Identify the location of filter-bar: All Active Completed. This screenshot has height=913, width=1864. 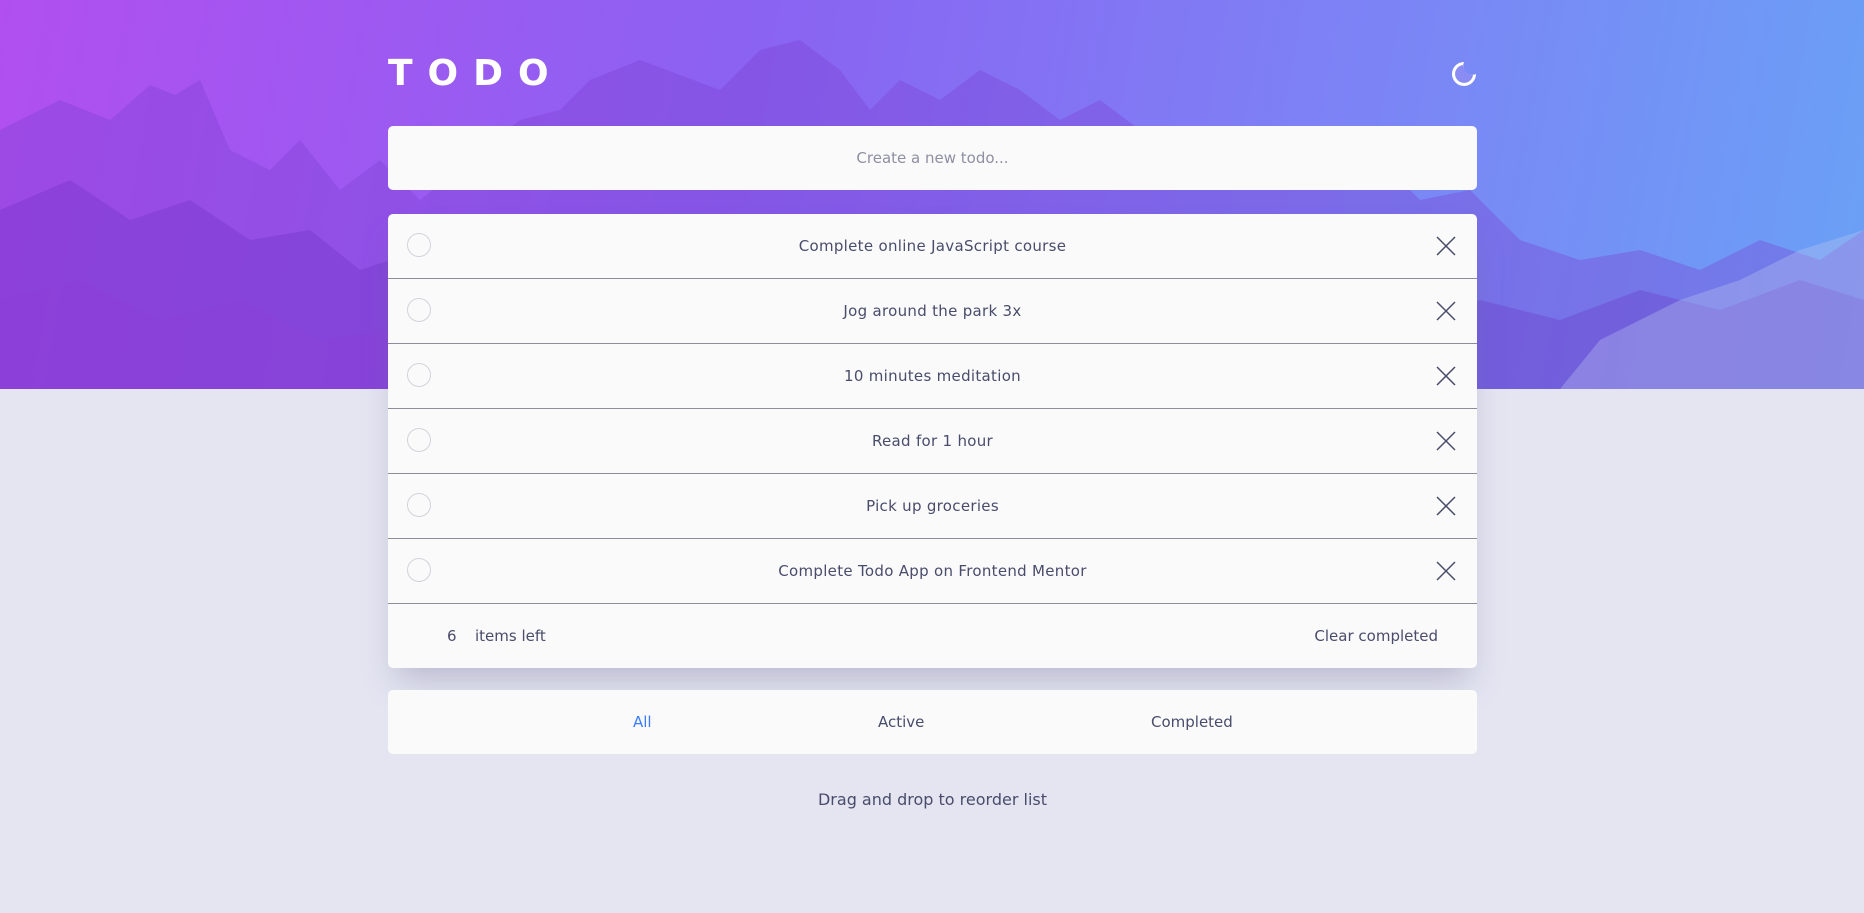
(932, 722).